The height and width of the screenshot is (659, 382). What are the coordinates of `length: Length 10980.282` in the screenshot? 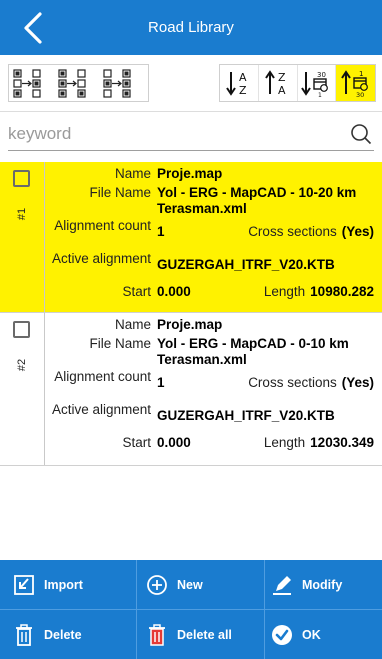 It's located at (319, 292).